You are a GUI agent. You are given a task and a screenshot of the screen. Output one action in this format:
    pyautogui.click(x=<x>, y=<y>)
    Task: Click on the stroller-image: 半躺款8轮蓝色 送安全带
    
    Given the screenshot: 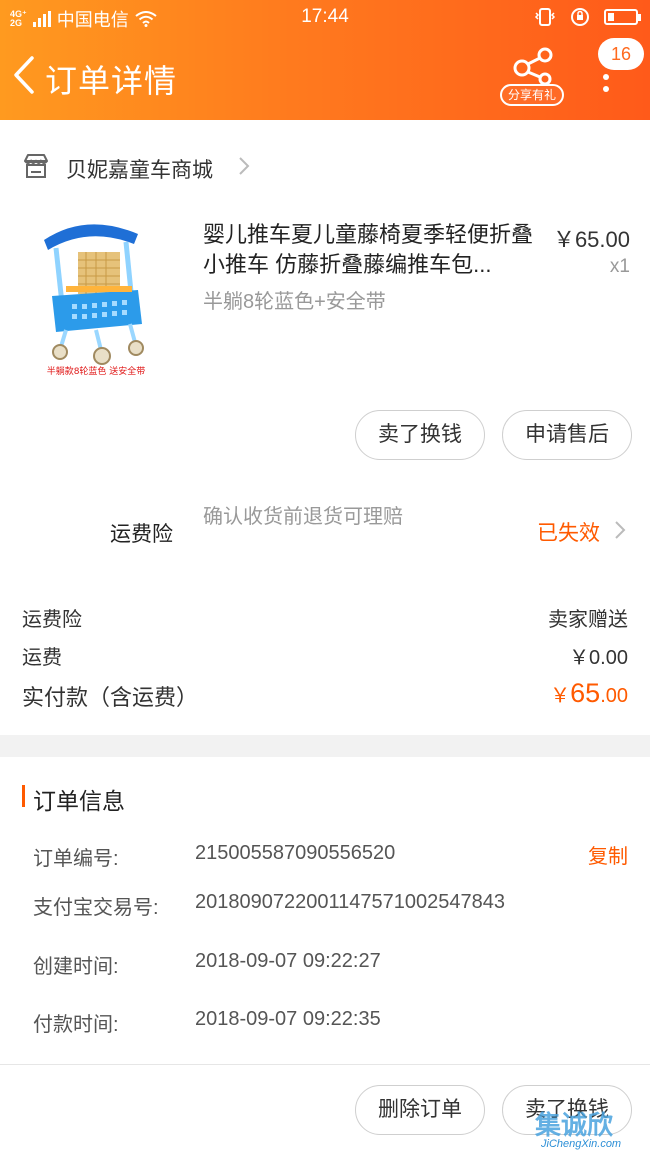 What is the action you would take?
    pyautogui.click(x=95, y=300)
    